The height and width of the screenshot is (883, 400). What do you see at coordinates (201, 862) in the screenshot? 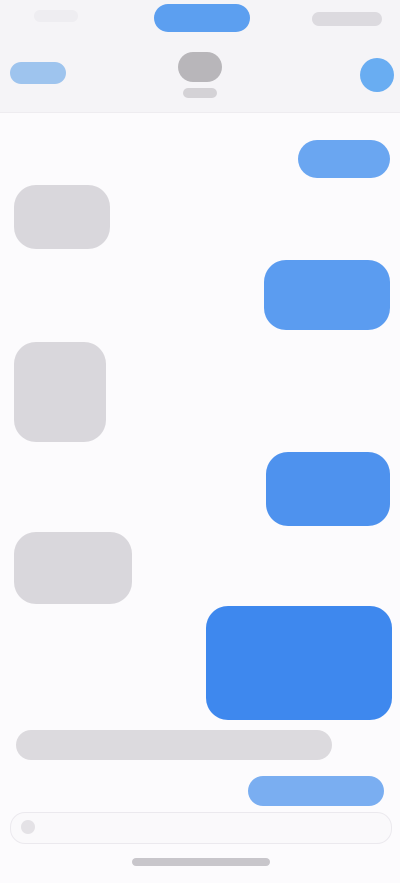
I see `home-indicator` at bounding box center [201, 862].